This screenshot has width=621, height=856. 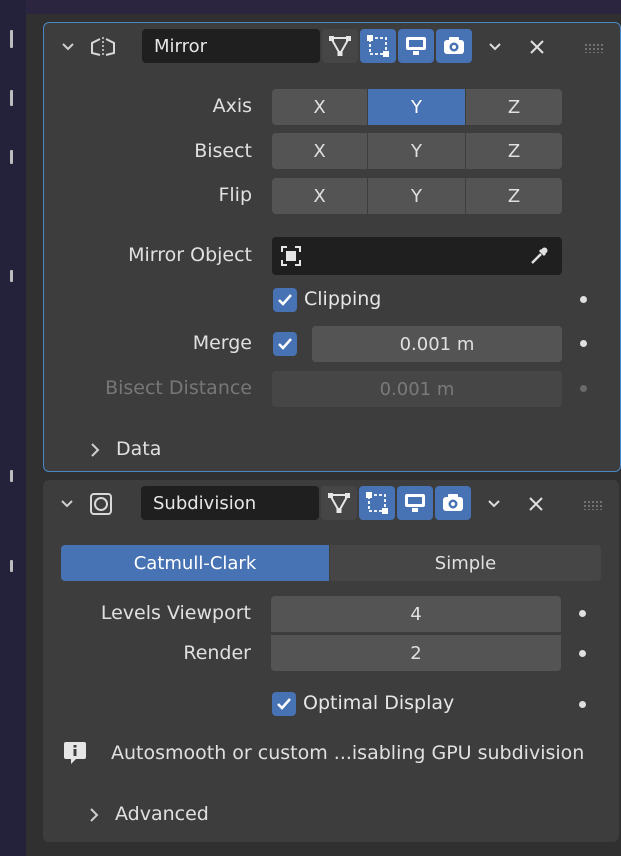 I want to click on bisect-z-button: Z, so click(x=514, y=151).